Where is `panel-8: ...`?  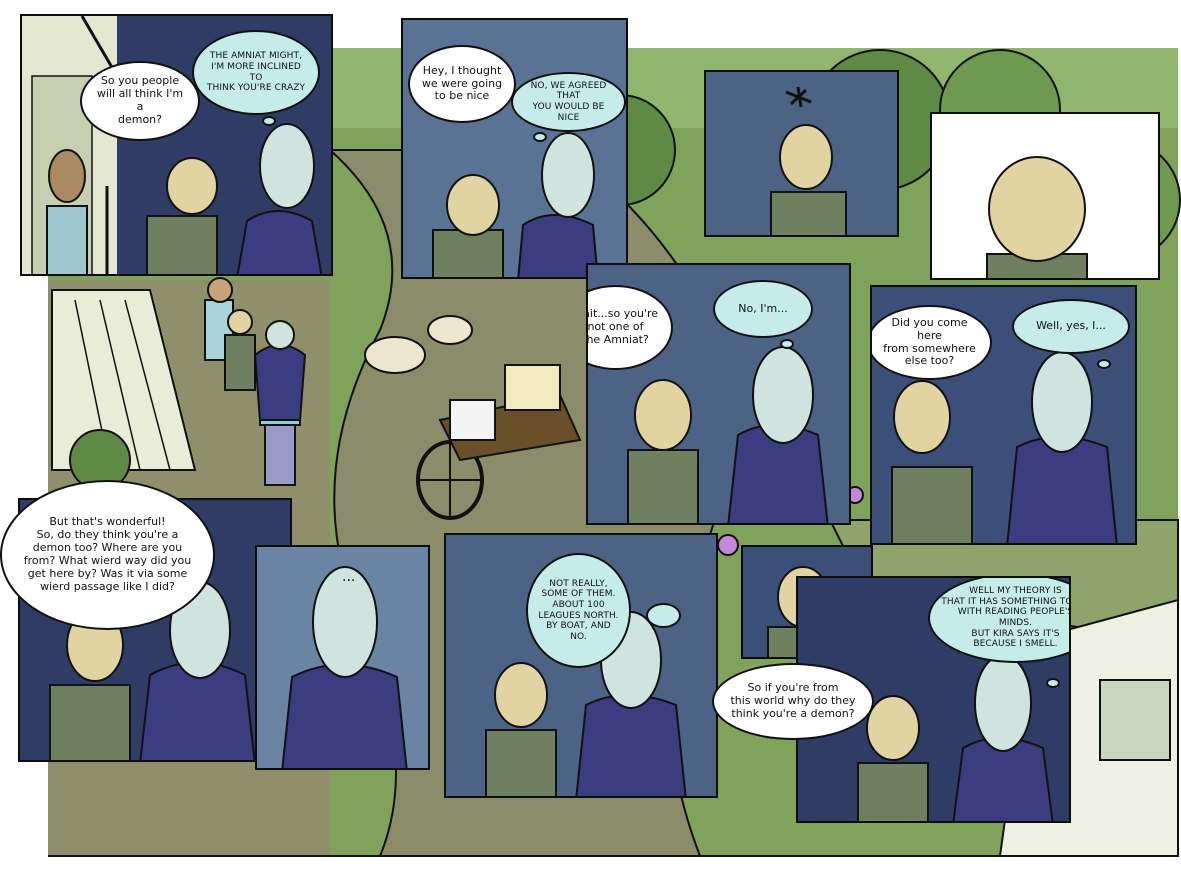 panel-8: ... is located at coordinates (342, 657).